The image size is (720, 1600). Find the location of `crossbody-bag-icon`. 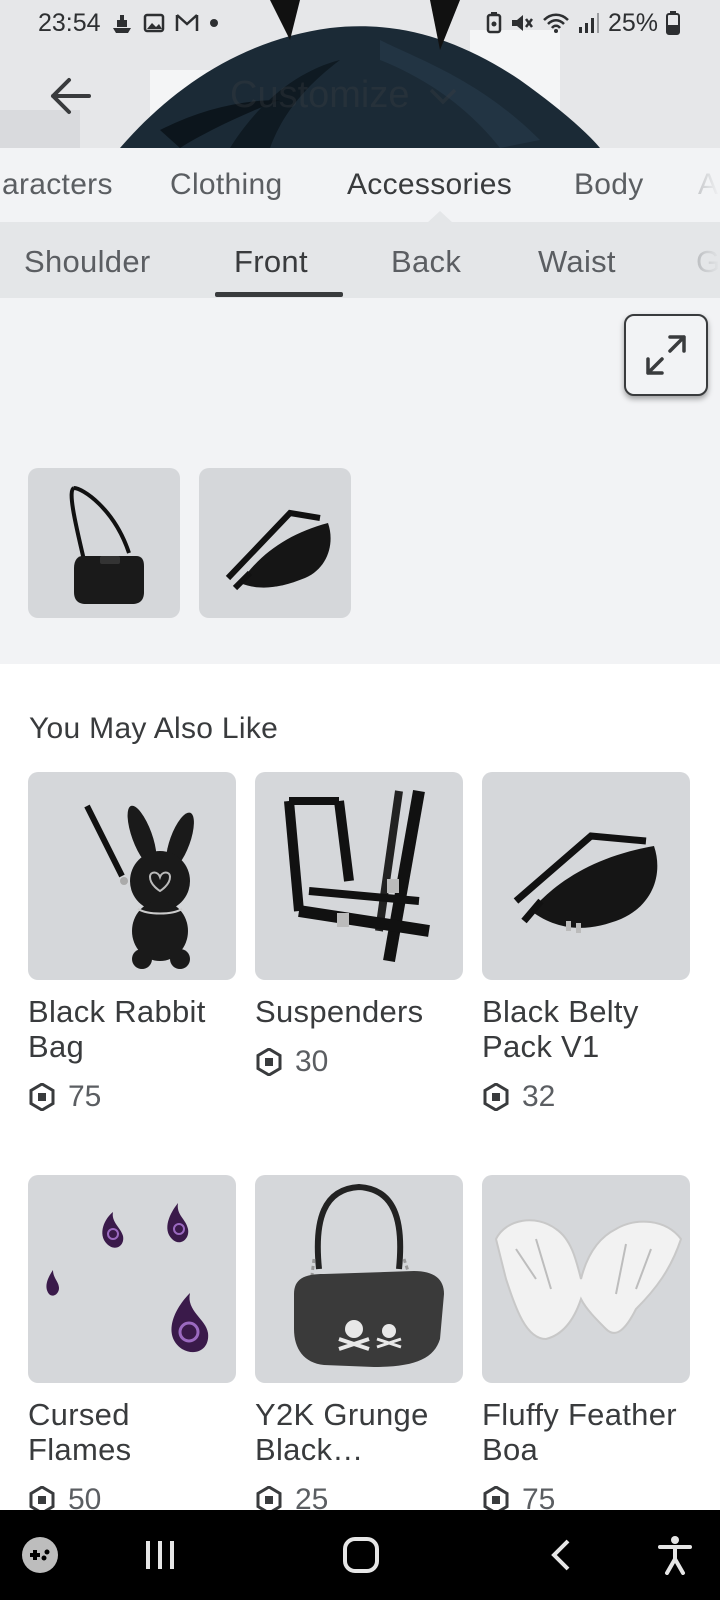

crossbody-bag-icon is located at coordinates (106, 545).